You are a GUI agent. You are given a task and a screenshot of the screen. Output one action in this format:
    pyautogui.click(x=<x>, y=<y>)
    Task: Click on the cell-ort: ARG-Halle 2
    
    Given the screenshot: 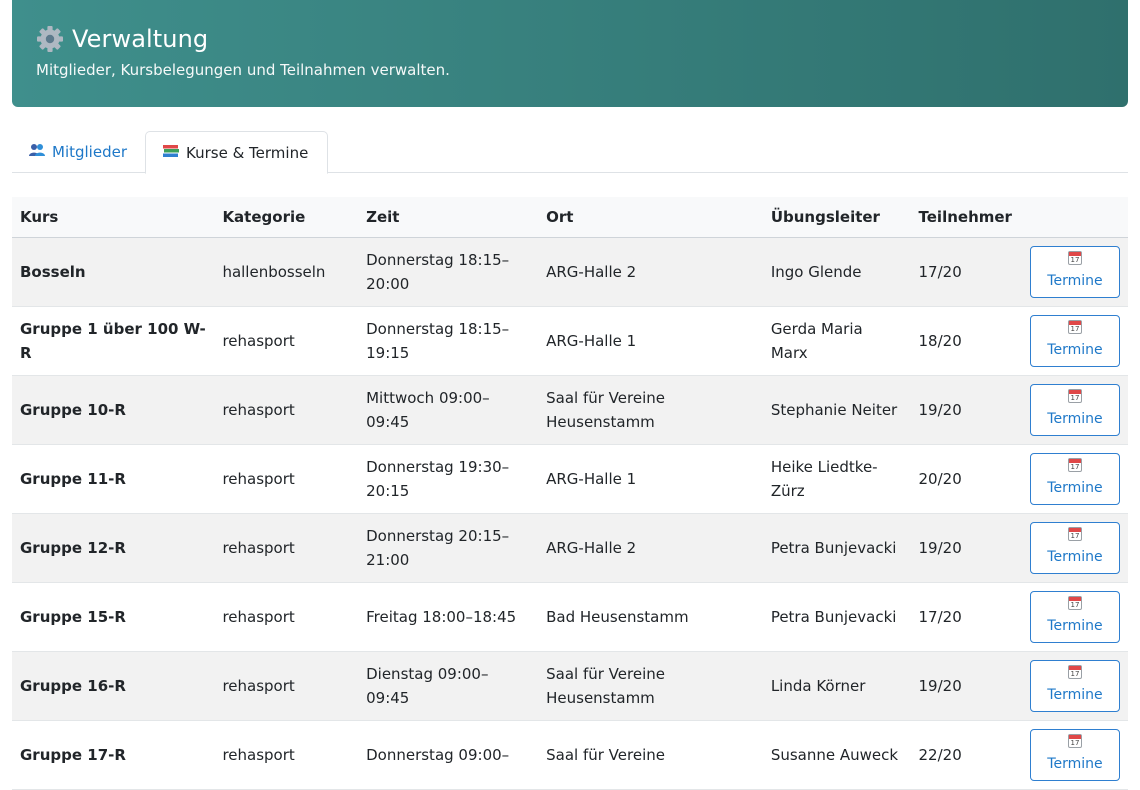 What is the action you would take?
    pyautogui.click(x=650, y=272)
    